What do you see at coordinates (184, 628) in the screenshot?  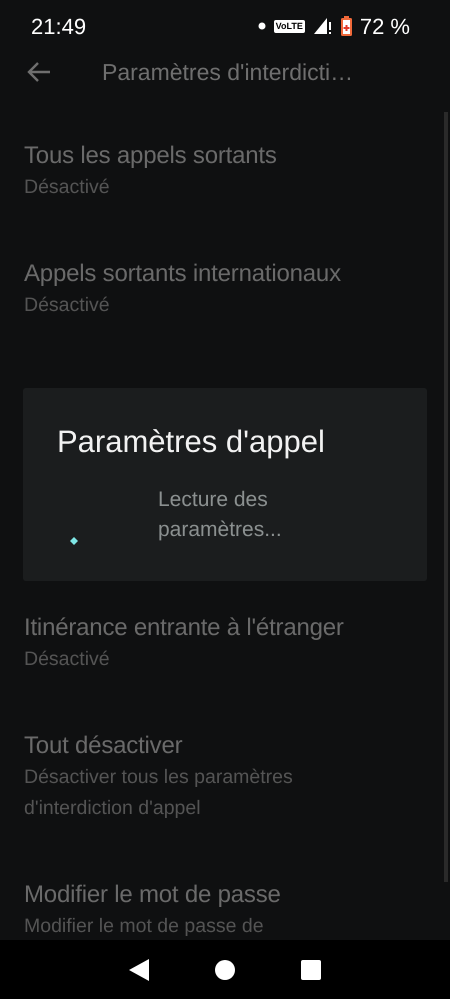 I see `item-title: Itinérance entrante à l'étranger` at bounding box center [184, 628].